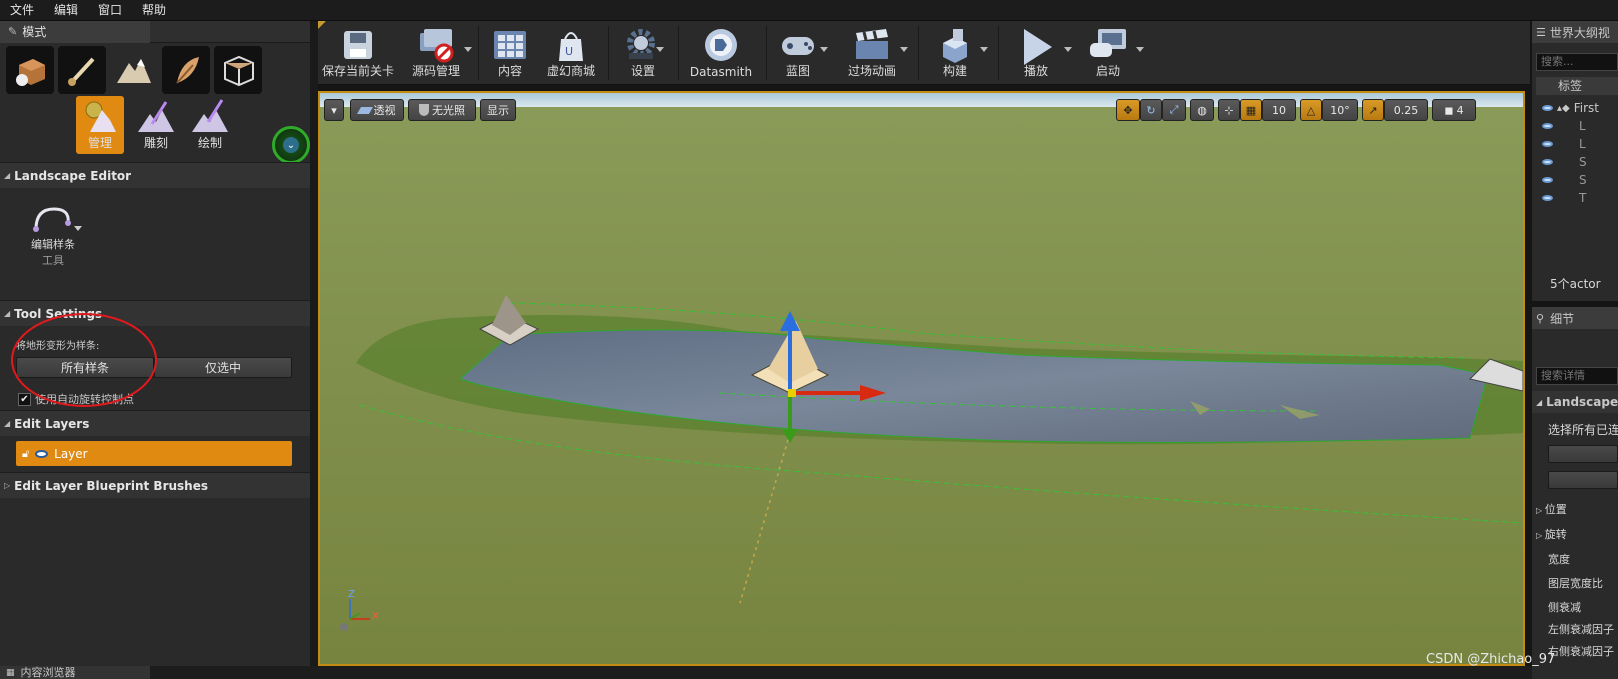 Image resolution: width=1618 pixels, height=679 pixels. I want to click on launch-button: 启动, so click(1109, 53).